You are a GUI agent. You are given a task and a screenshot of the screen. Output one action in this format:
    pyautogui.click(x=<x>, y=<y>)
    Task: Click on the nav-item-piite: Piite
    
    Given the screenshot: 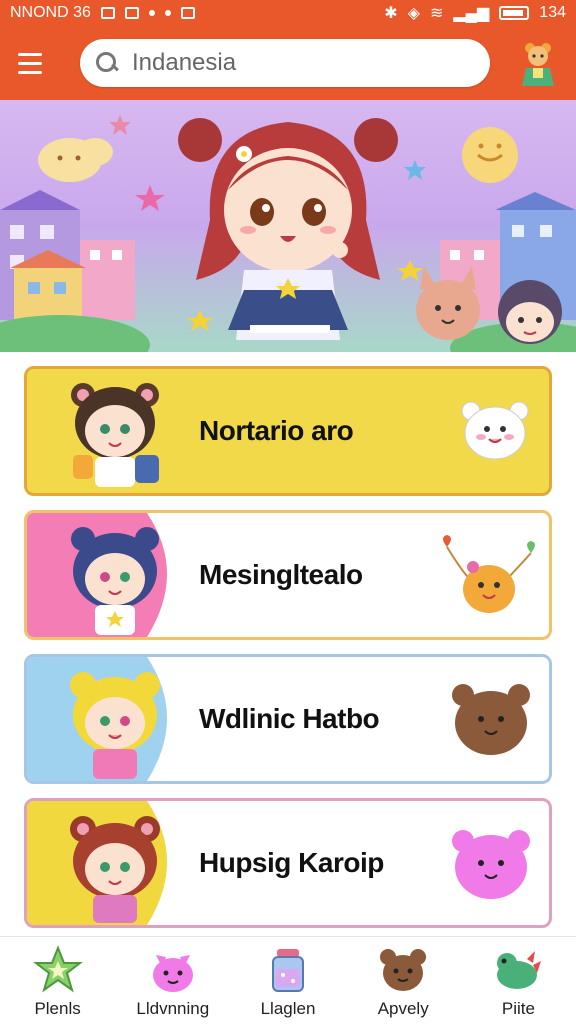 What is the action you would take?
    pyautogui.click(x=518, y=980)
    